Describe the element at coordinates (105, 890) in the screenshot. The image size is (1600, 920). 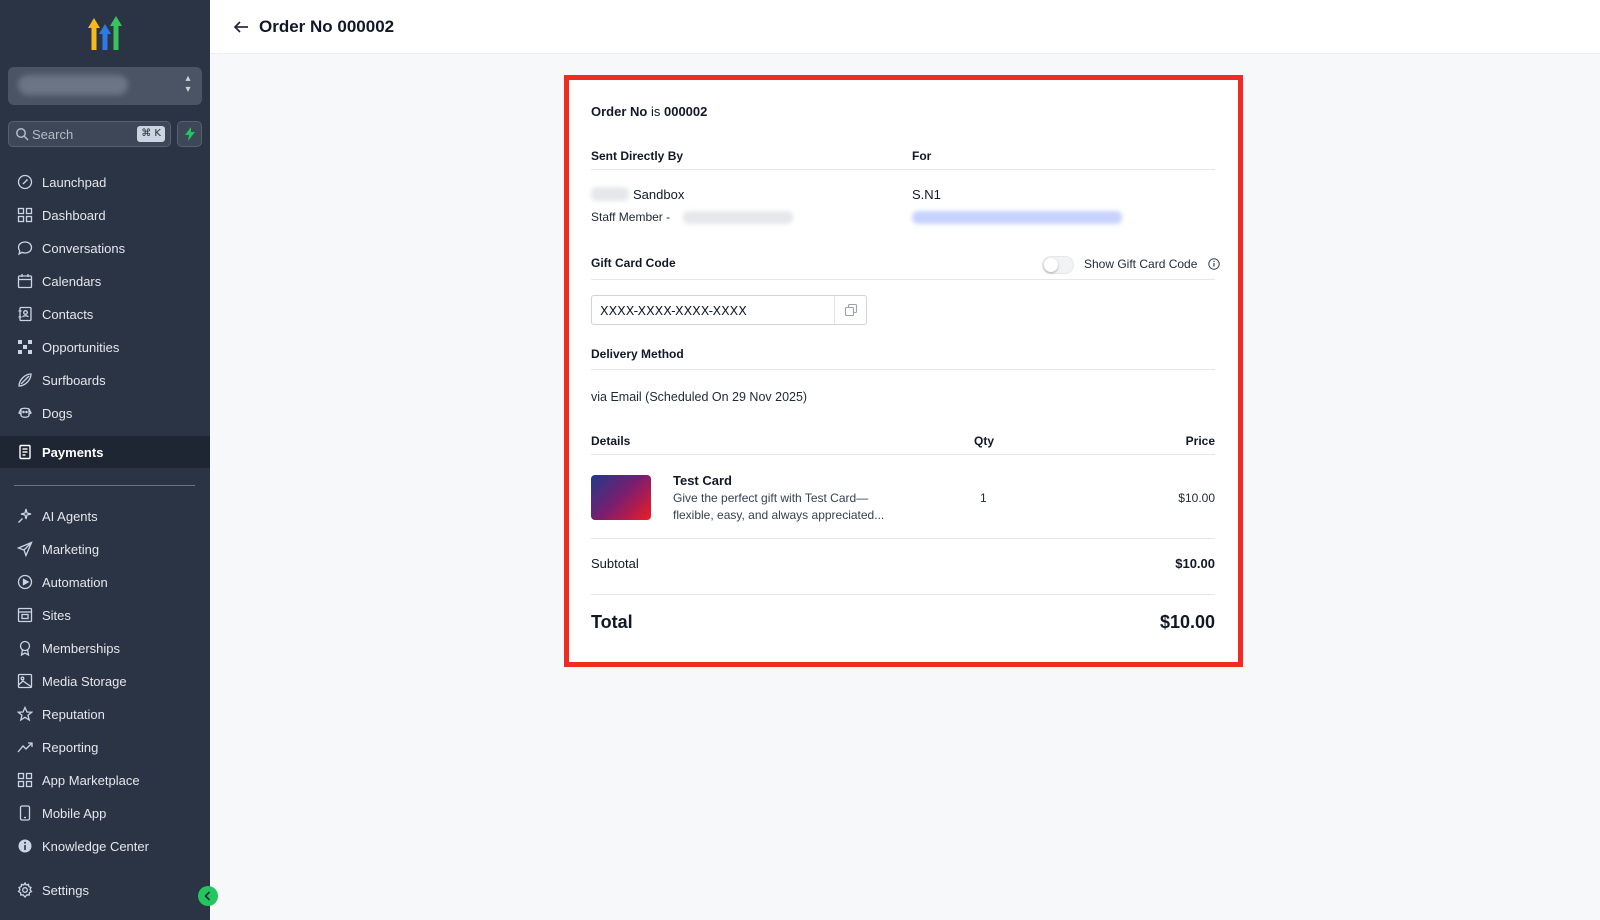
I see `sidebar-item-settings: Settings` at that location.